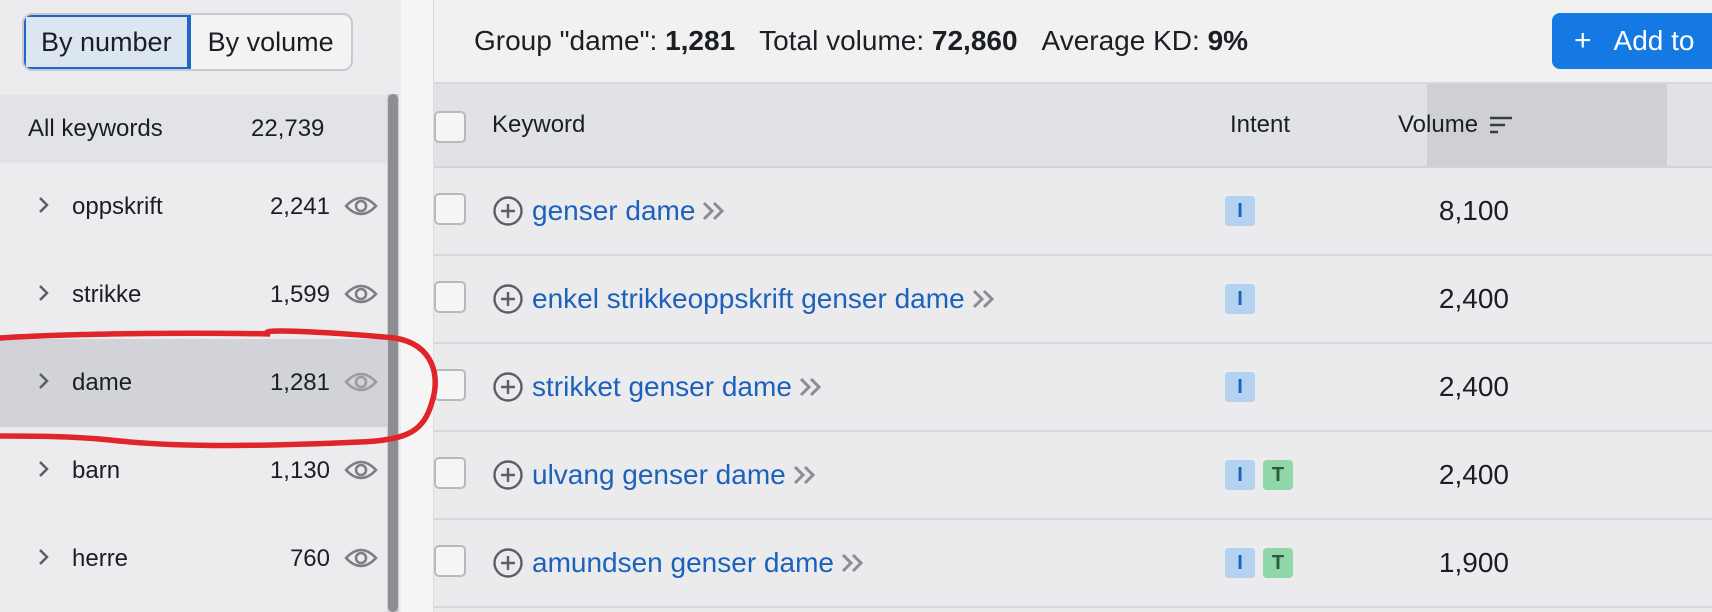 Image resolution: width=1712 pixels, height=612 pixels. What do you see at coordinates (417, 306) in the screenshot?
I see `panel-divider` at bounding box center [417, 306].